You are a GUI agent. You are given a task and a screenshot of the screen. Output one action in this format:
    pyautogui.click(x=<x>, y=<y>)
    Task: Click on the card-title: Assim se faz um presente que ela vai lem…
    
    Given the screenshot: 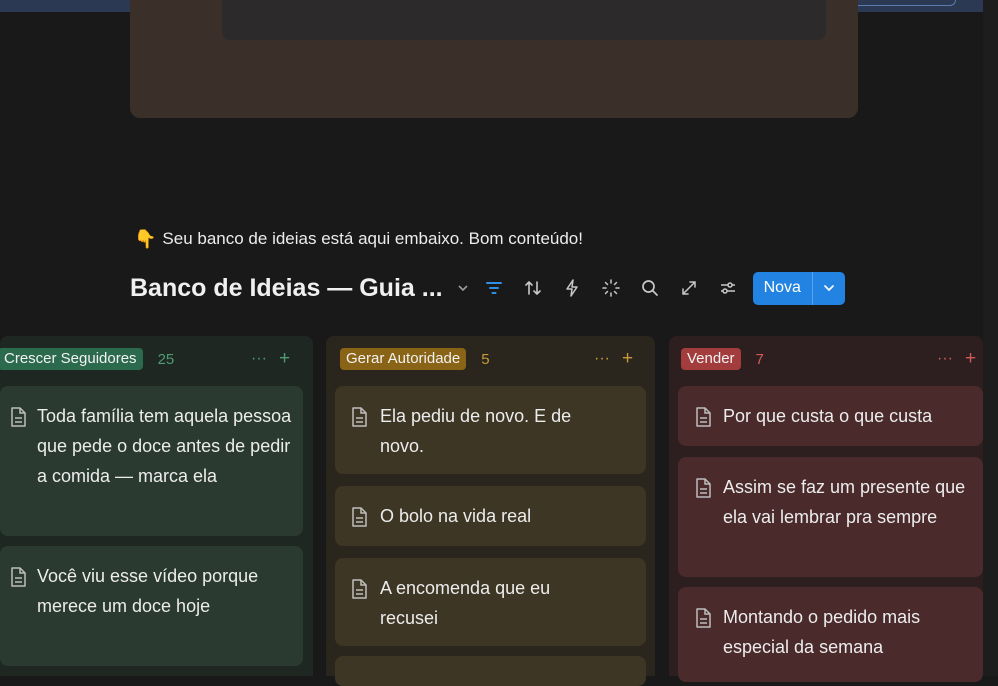 What is the action you would take?
    pyautogui.click(x=844, y=502)
    